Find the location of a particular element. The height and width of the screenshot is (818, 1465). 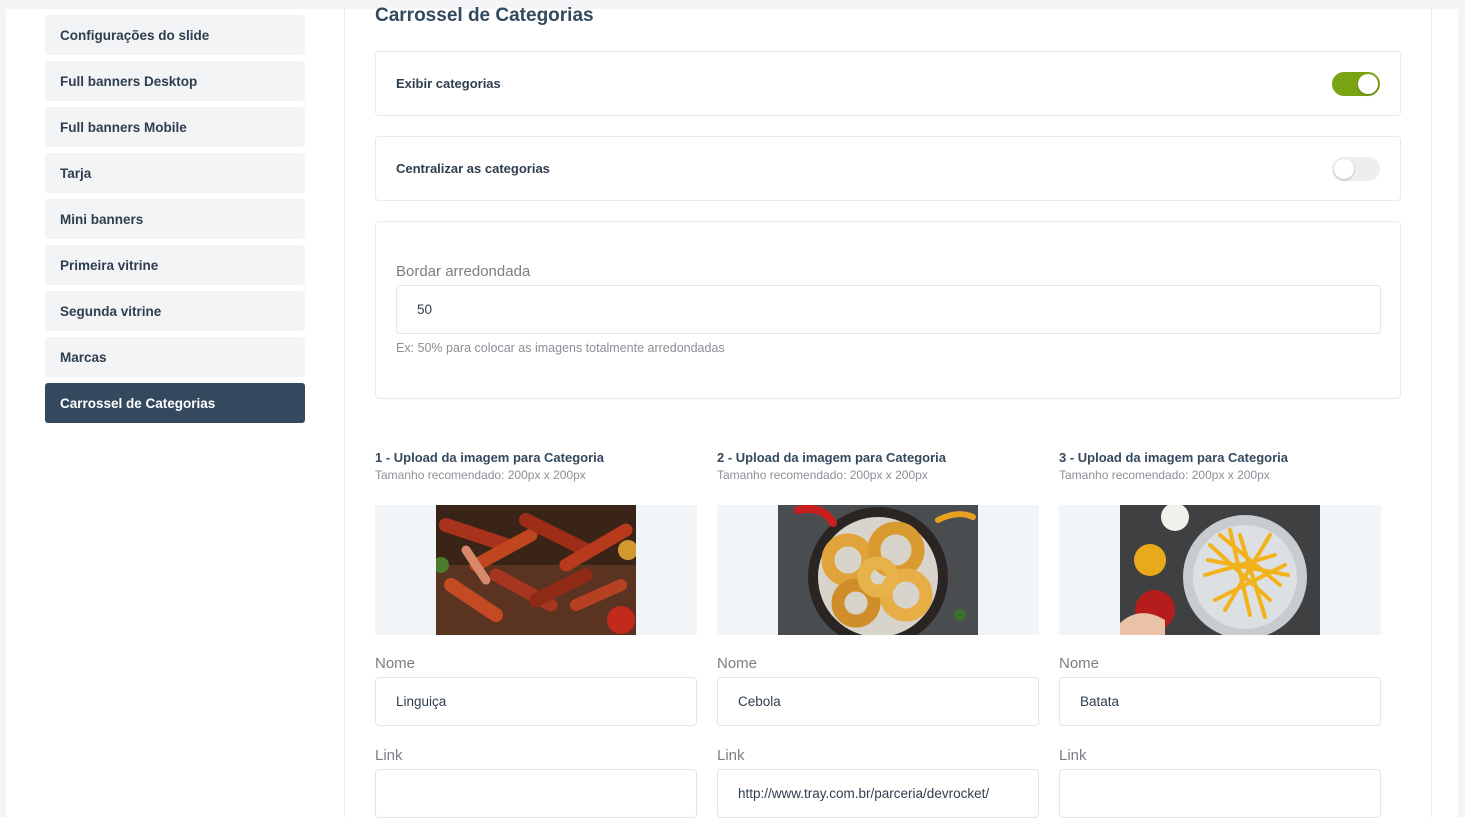

sidebar-item-carrossel-categorias: Carrossel de Categorias is located at coordinates (175, 403).